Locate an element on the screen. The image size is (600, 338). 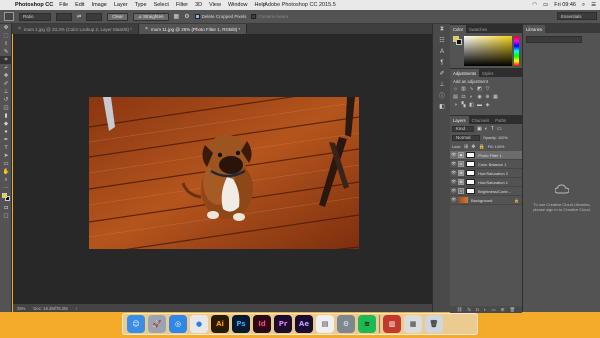
wifi-icon: ◠ is located at coordinates (534, 5).